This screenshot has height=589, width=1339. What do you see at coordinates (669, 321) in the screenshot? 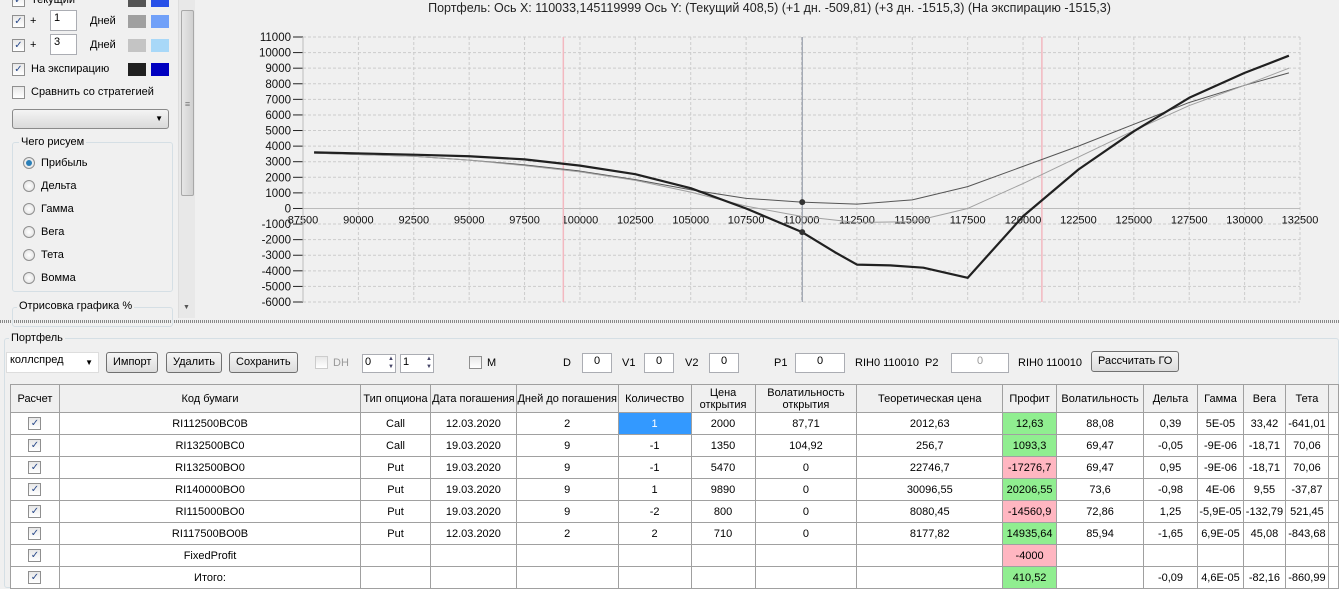
I see `splitter` at bounding box center [669, 321].